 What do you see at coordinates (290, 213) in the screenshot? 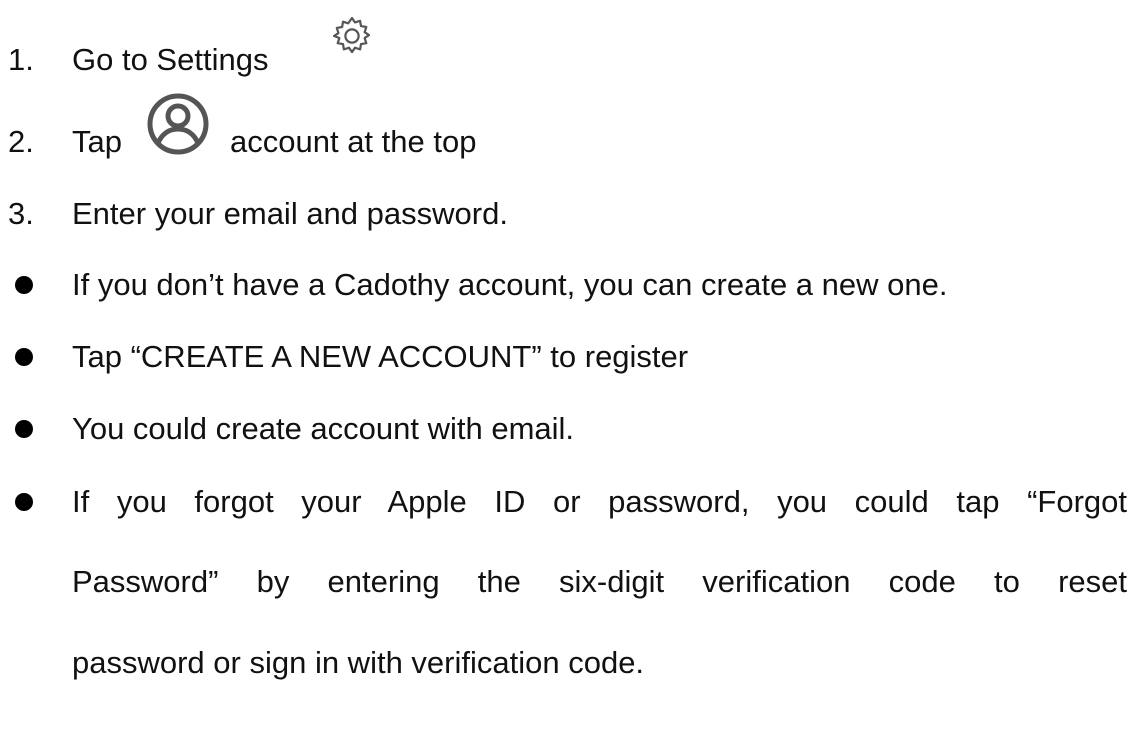
I see `step-text: Enter your email and password.` at bounding box center [290, 213].